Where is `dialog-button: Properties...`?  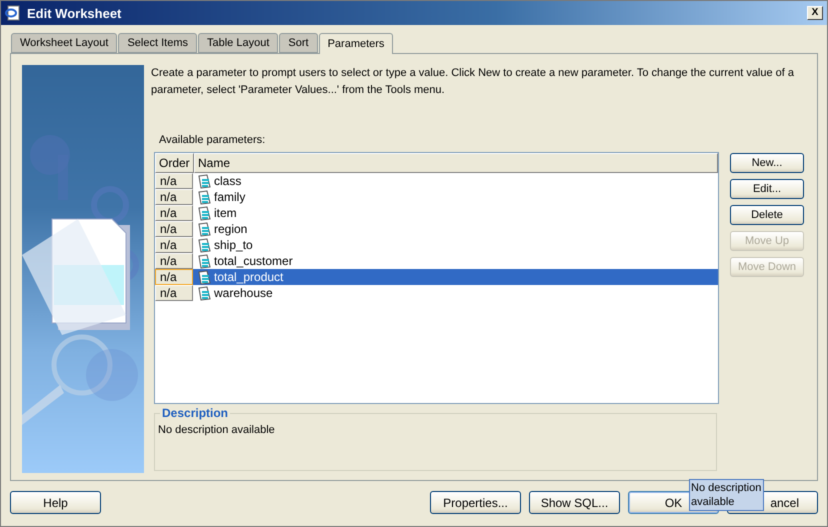 dialog-button: Properties... is located at coordinates (475, 502).